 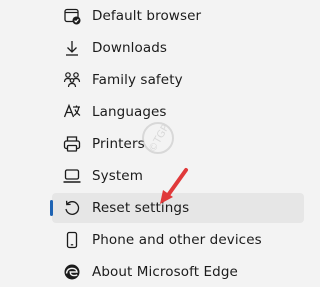 I want to click on nav-item-languages: Languages, so click(x=178, y=112).